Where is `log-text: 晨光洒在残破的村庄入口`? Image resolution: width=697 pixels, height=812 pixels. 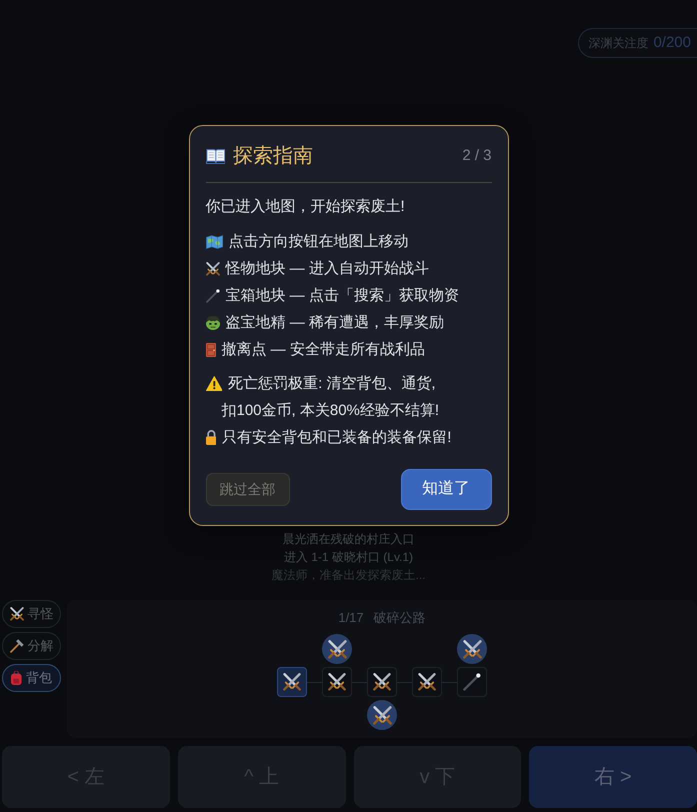 log-text: 晨光洒在残破的村庄入口 is located at coordinates (348, 539).